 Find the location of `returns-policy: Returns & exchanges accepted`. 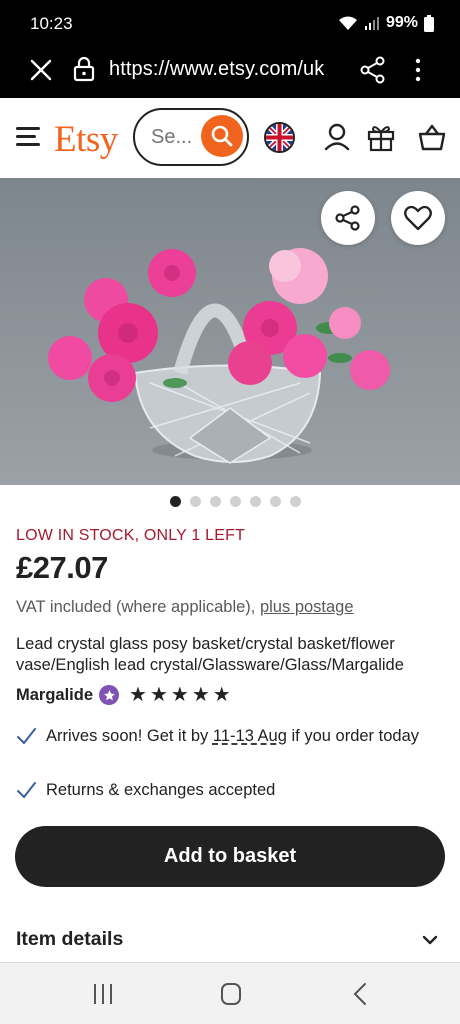

returns-policy: Returns & exchanges accepted is located at coordinates (145, 790).